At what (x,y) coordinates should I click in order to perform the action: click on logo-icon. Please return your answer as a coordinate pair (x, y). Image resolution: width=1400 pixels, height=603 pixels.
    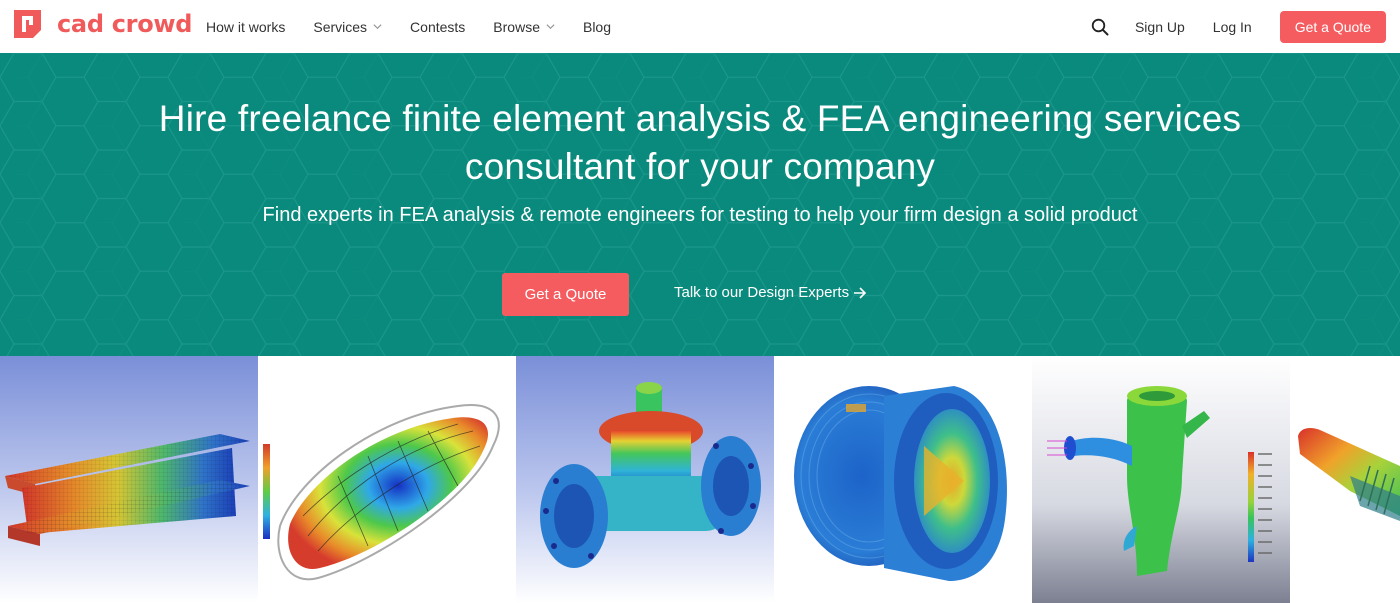
    Looking at the image, I should click on (27, 24).